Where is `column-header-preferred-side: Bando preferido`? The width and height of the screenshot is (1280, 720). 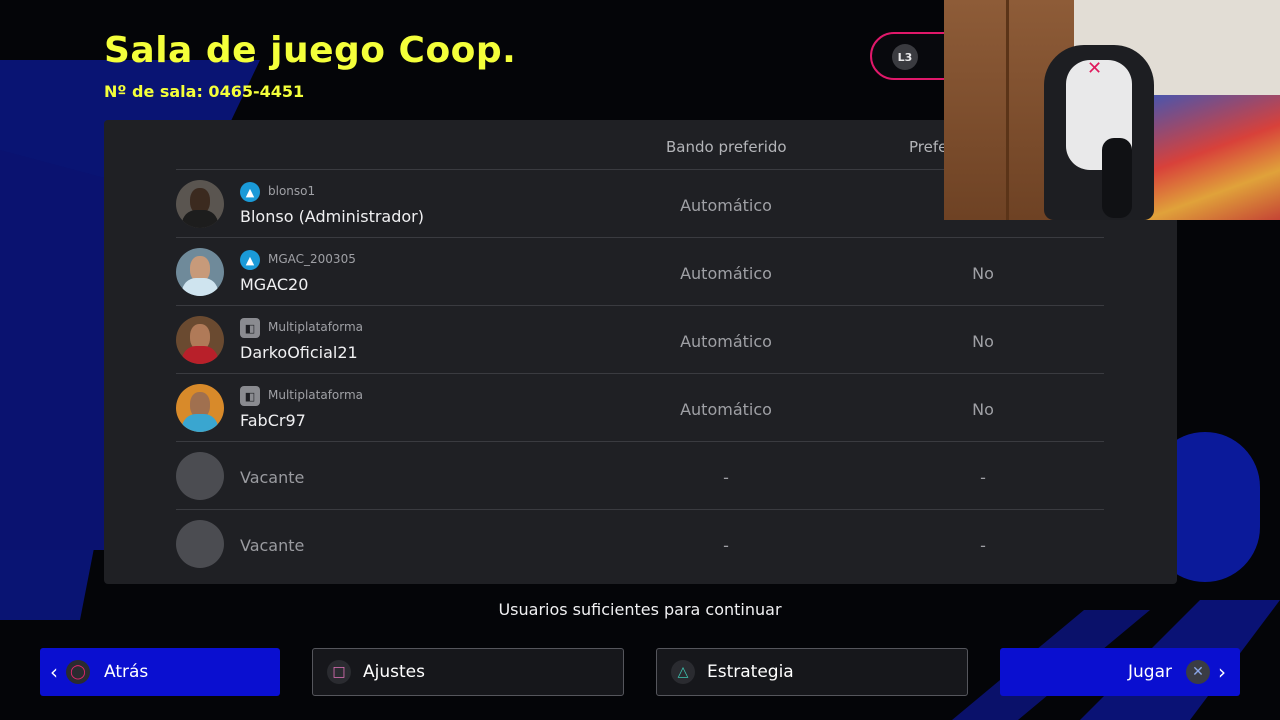 column-header-preferred-side: Bando preferido is located at coordinates (726, 147).